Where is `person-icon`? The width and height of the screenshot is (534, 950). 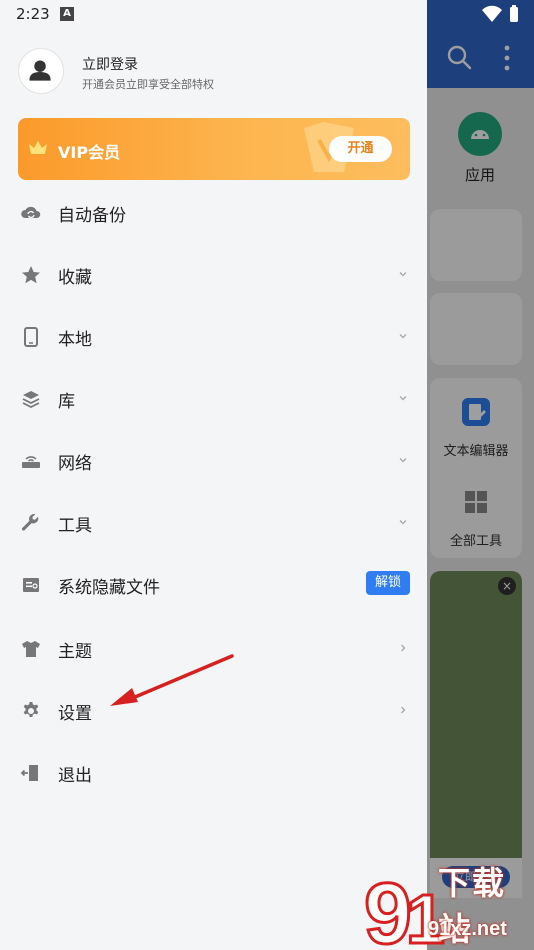
person-icon is located at coordinates (40, 70).